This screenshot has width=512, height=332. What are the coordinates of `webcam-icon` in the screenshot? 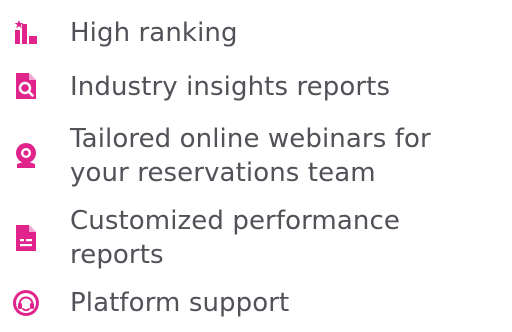 It's located at (26, 156).